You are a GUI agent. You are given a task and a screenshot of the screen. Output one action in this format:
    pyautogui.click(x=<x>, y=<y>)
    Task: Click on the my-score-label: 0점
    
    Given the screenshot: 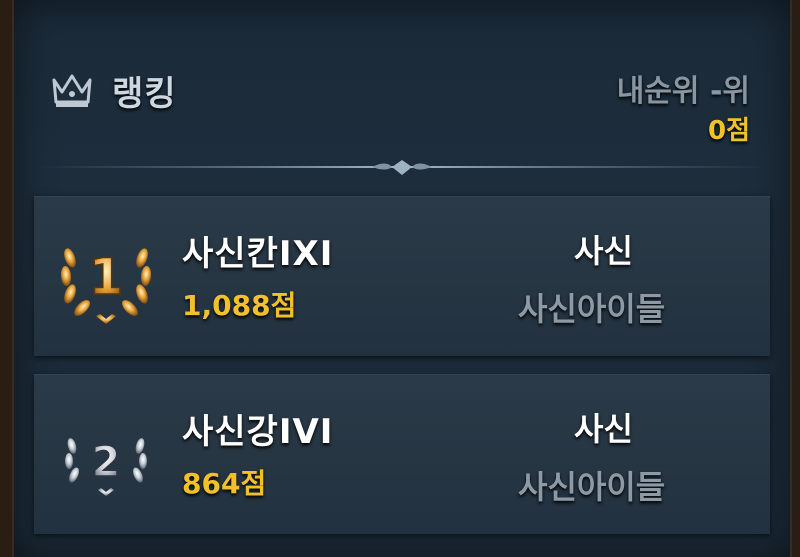 What is the action you would take?
    pyautogui.click(x=728, y=131)
    